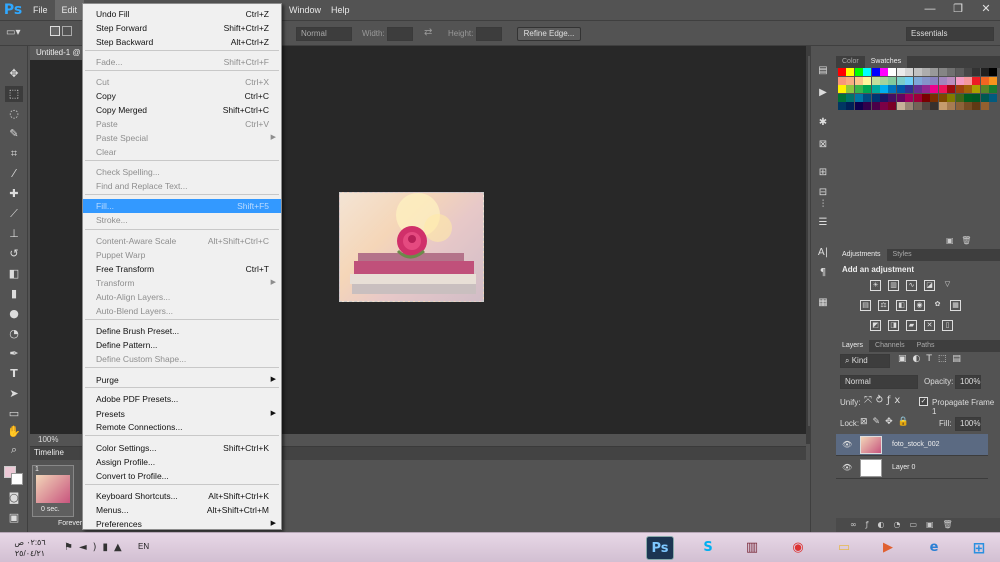  What do you see at coordinates (930, 9) in the screenshot?
I see `minimize-icon: —` at bounding box center [930, 9].